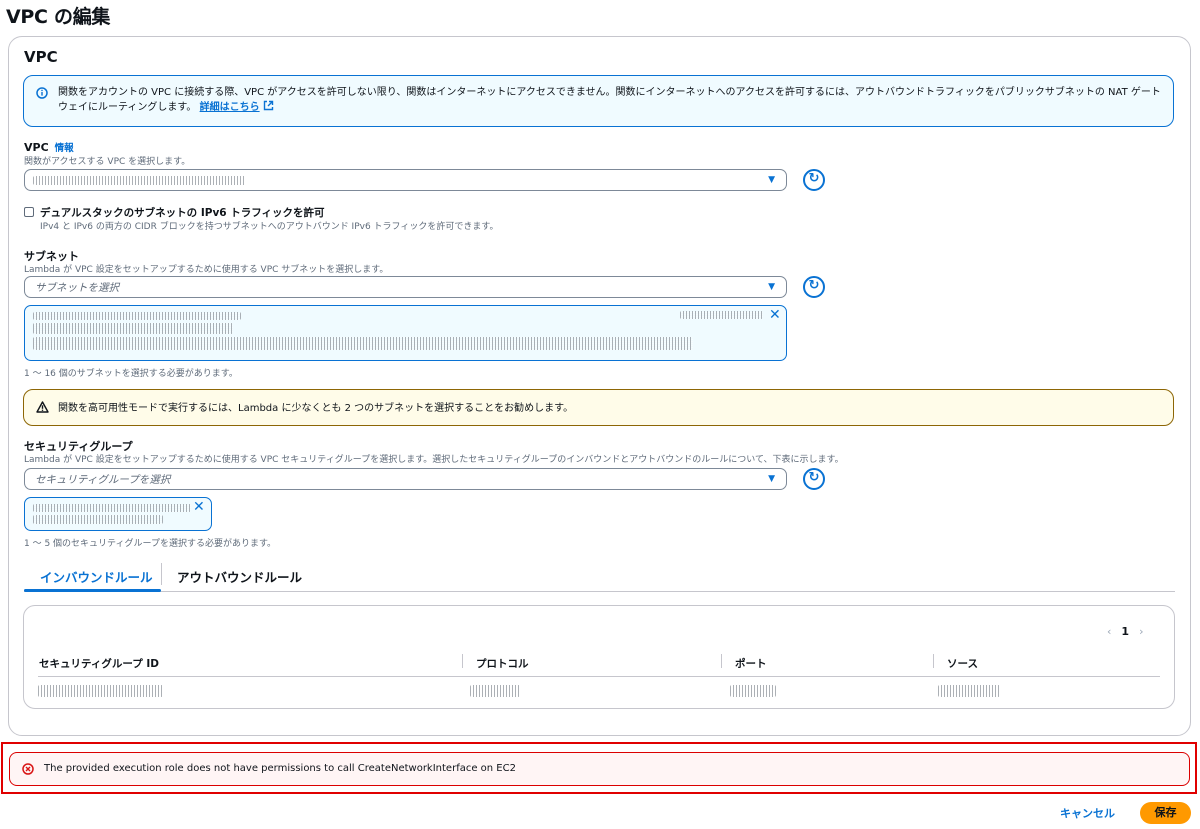  I want to click on tab-outbound-rules: アウトバウンドルール, so click(239, 576).